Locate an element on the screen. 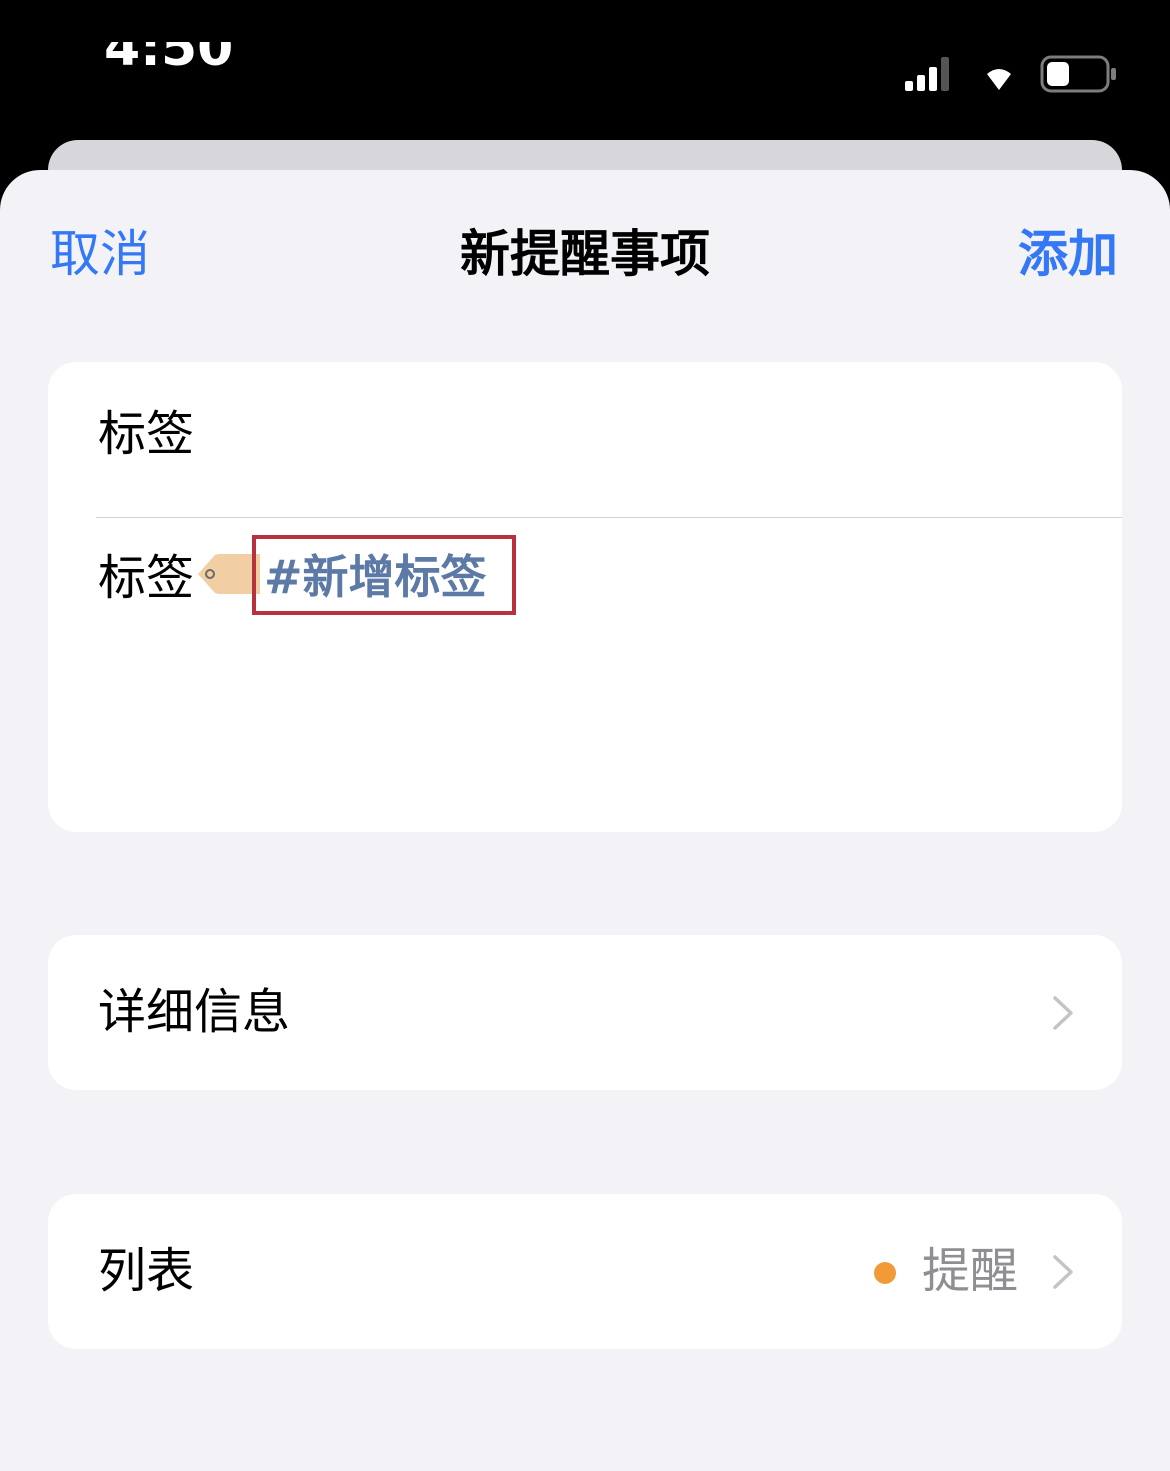 The image size is (1170, 1471). details-label: 详细信息 is located at coordinates (194, 1012).